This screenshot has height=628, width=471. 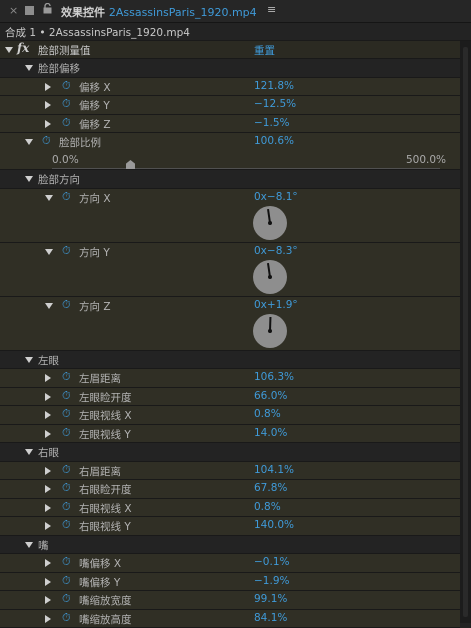 What do you see at coordinates (230, 360) in the screenshot?
I see `group-left-eye: 左眼` at bounding box center [230, 360].